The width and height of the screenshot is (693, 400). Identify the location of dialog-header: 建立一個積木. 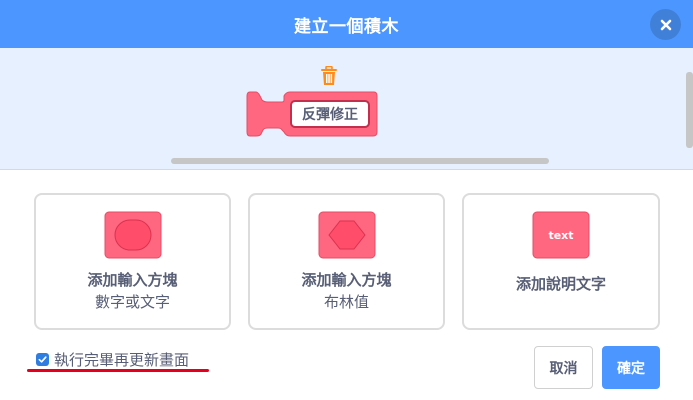
(346, 24).